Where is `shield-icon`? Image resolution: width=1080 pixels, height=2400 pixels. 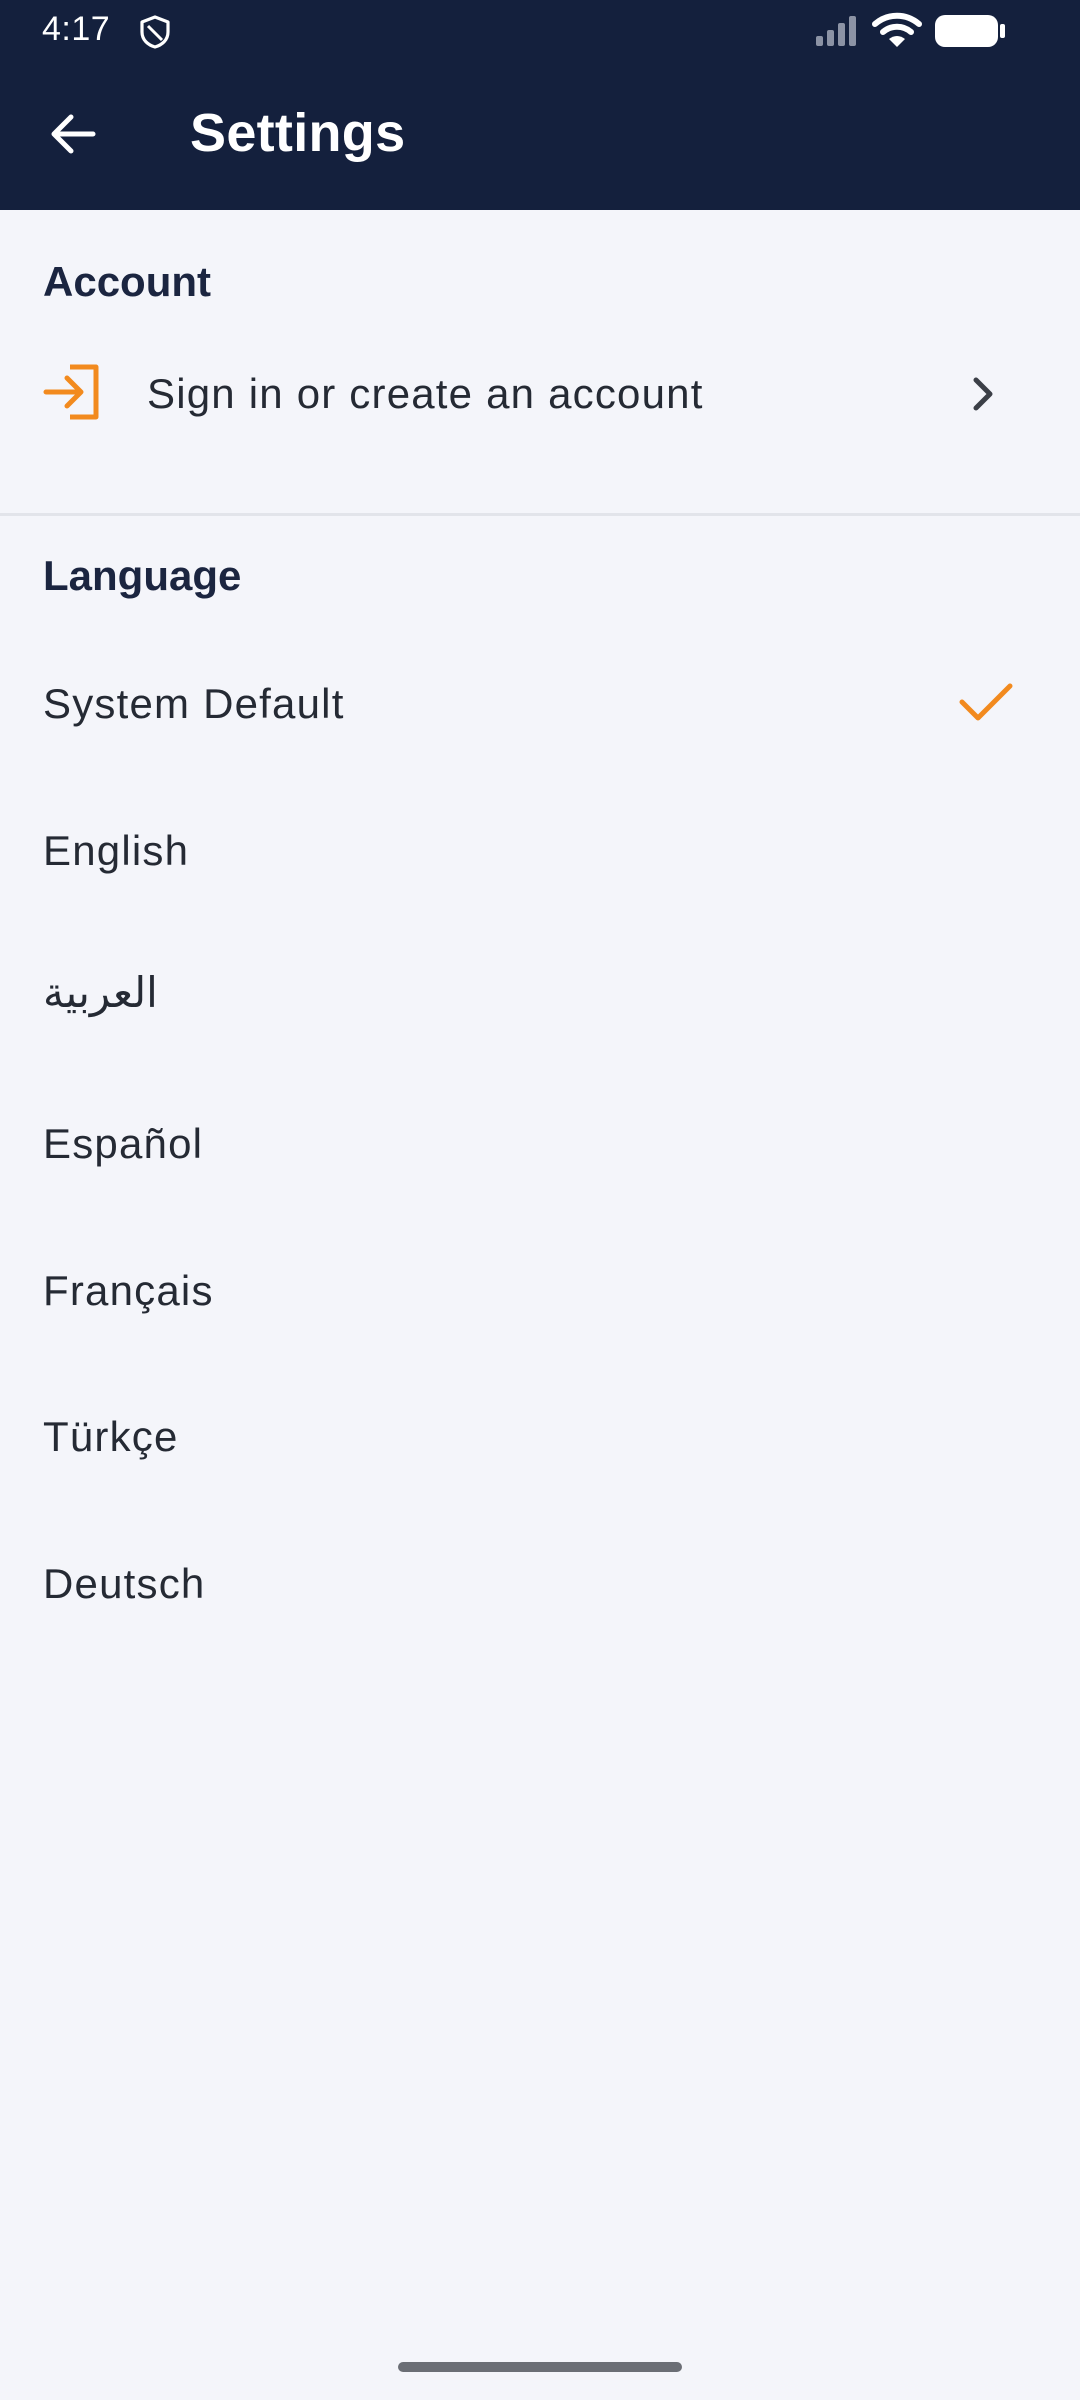 shield-icon is located at coordinates (155, 34).